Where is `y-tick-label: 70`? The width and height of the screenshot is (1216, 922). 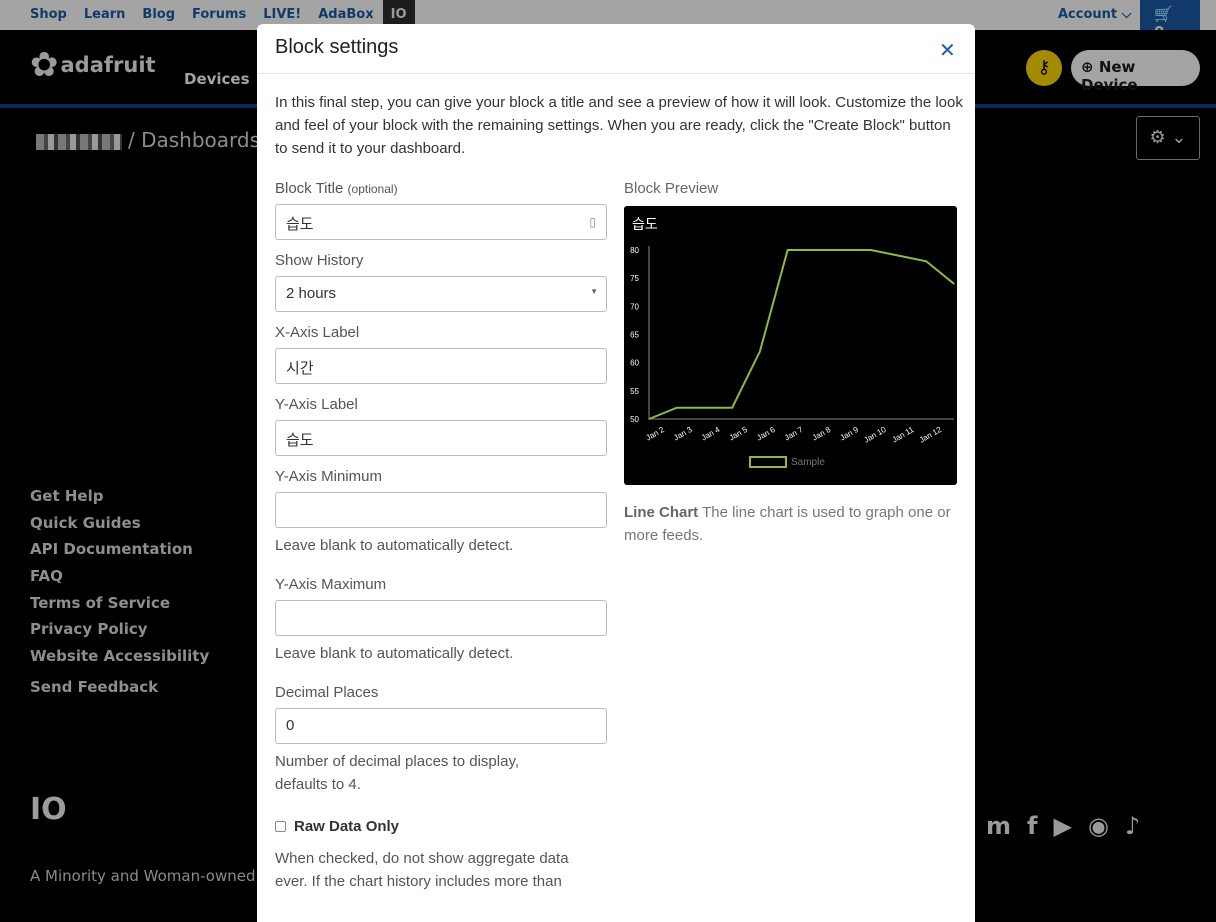
y-tick-label: 70 is located at coordinates (634, 306).